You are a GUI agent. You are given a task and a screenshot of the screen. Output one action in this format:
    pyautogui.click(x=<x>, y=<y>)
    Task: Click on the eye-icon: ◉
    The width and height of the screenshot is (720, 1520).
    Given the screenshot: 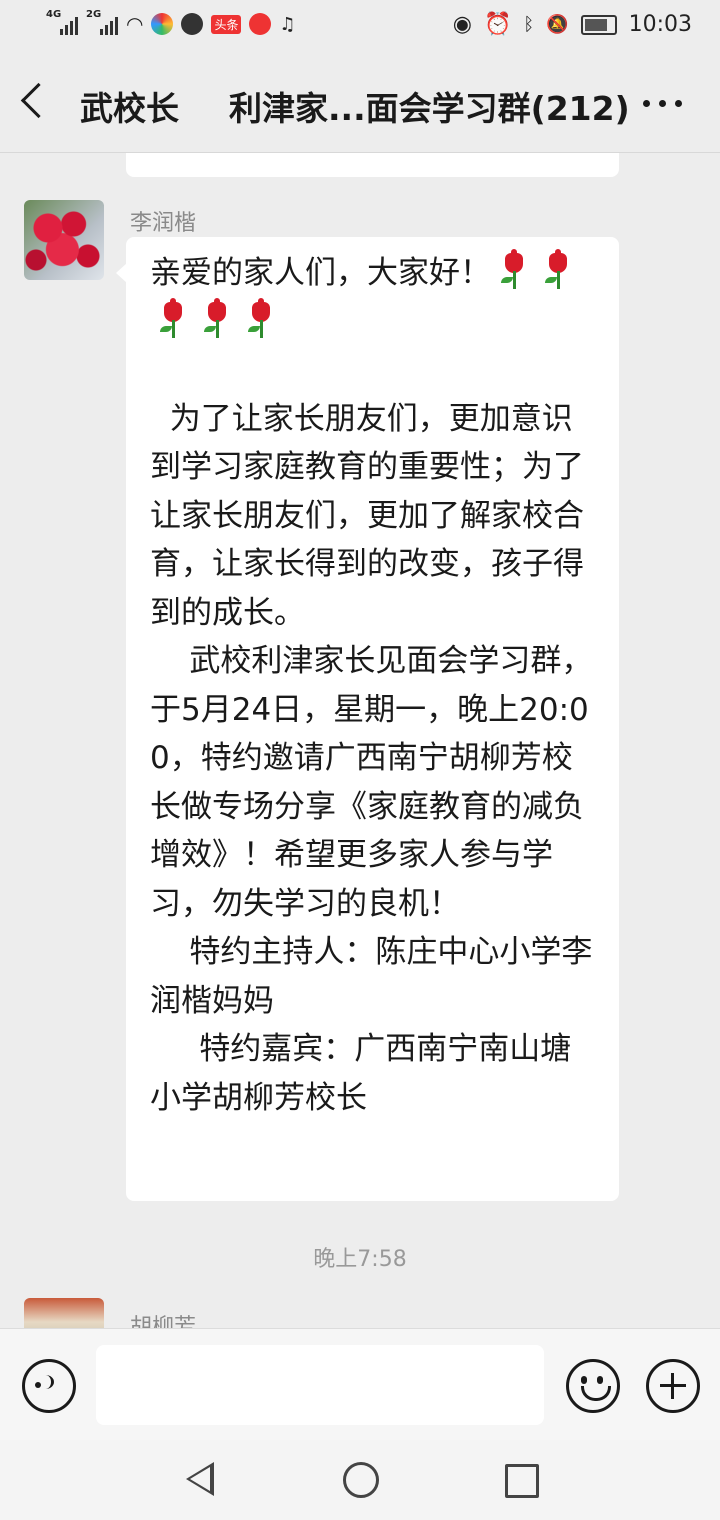 What is the action you would take?
    pyautogui.click(x=462, y=24)
    